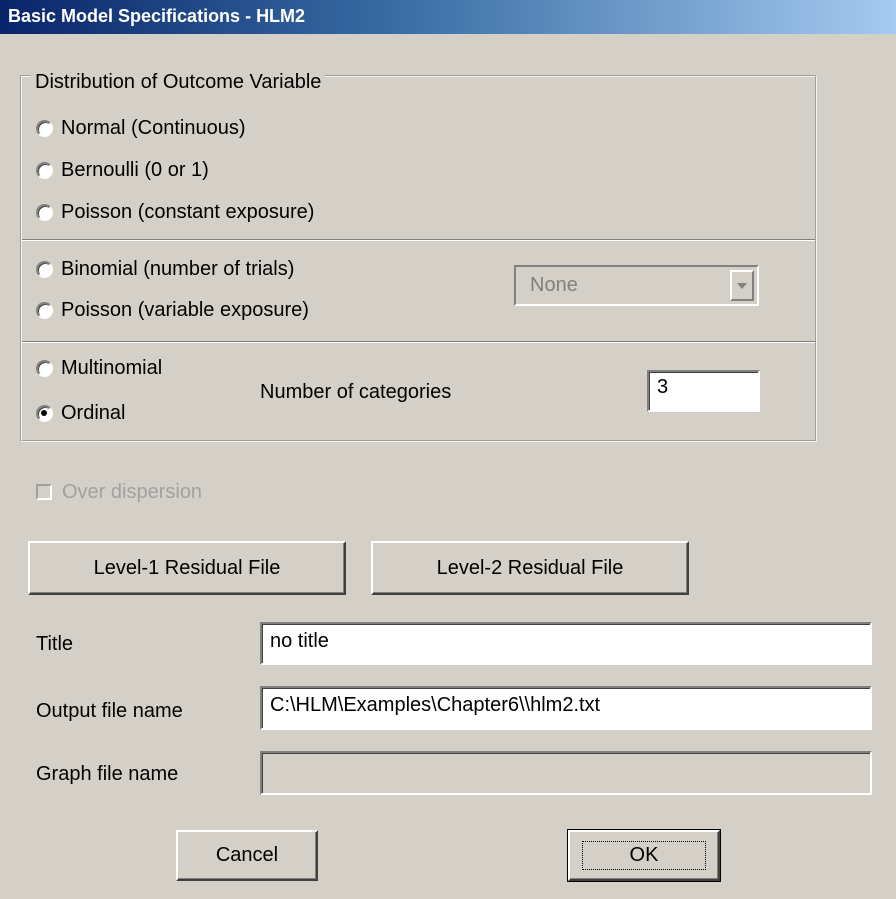  Describe the element at coordinates (178, 268) in the screenshot. I see `radio-label: Binomial (number of trials)` at that location.